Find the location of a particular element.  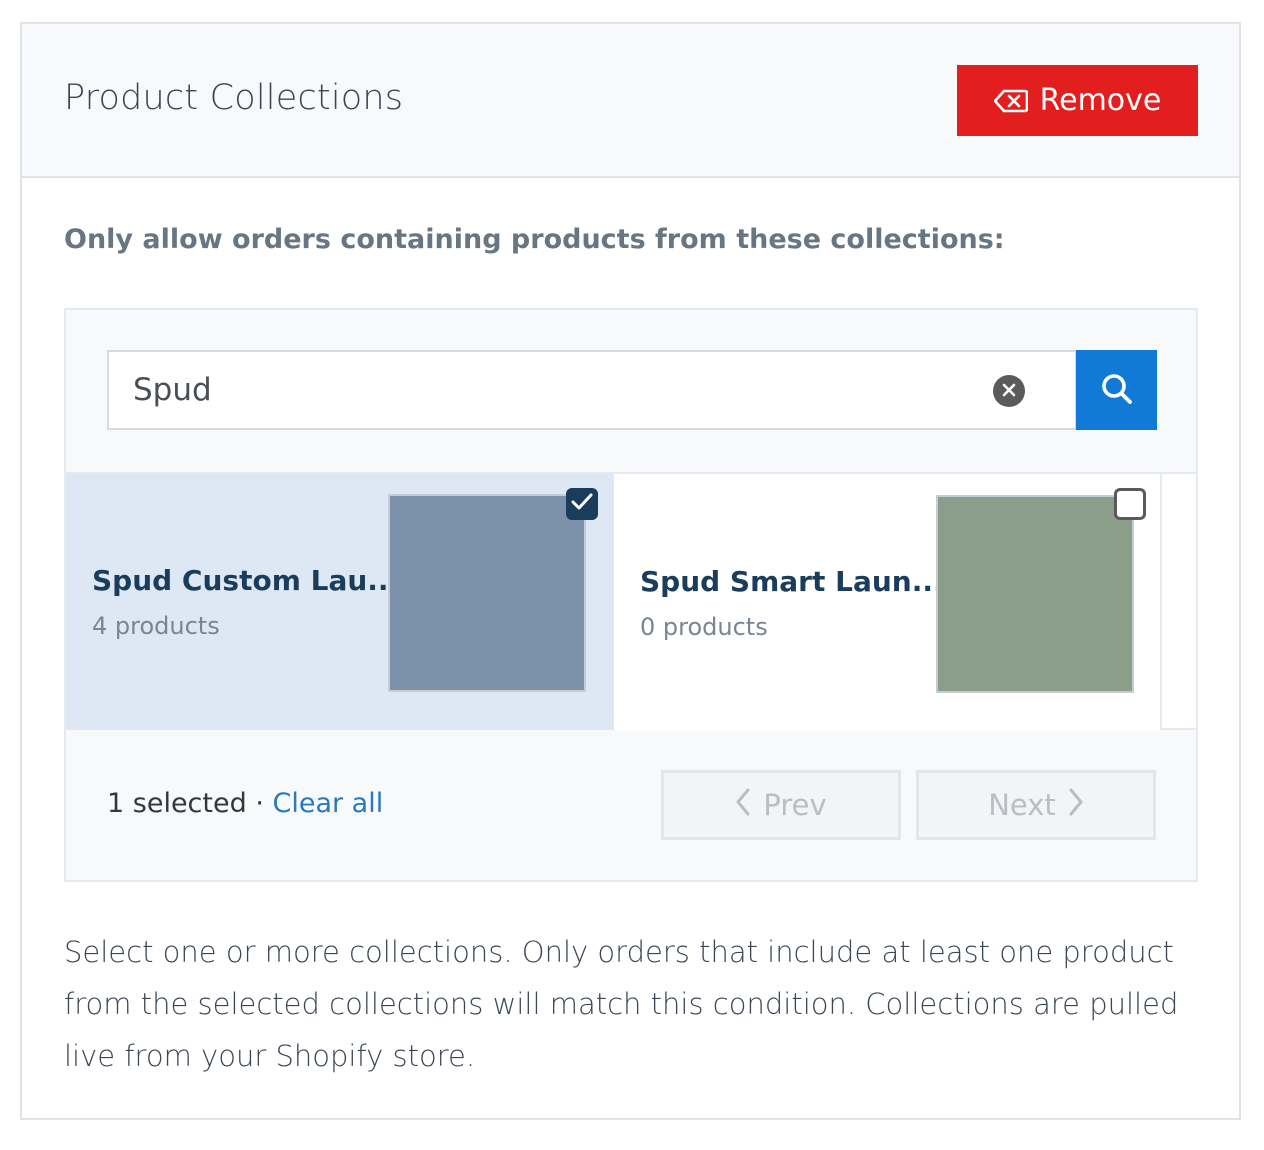

chevron-right-icon is located at coordinates (1076, 805).